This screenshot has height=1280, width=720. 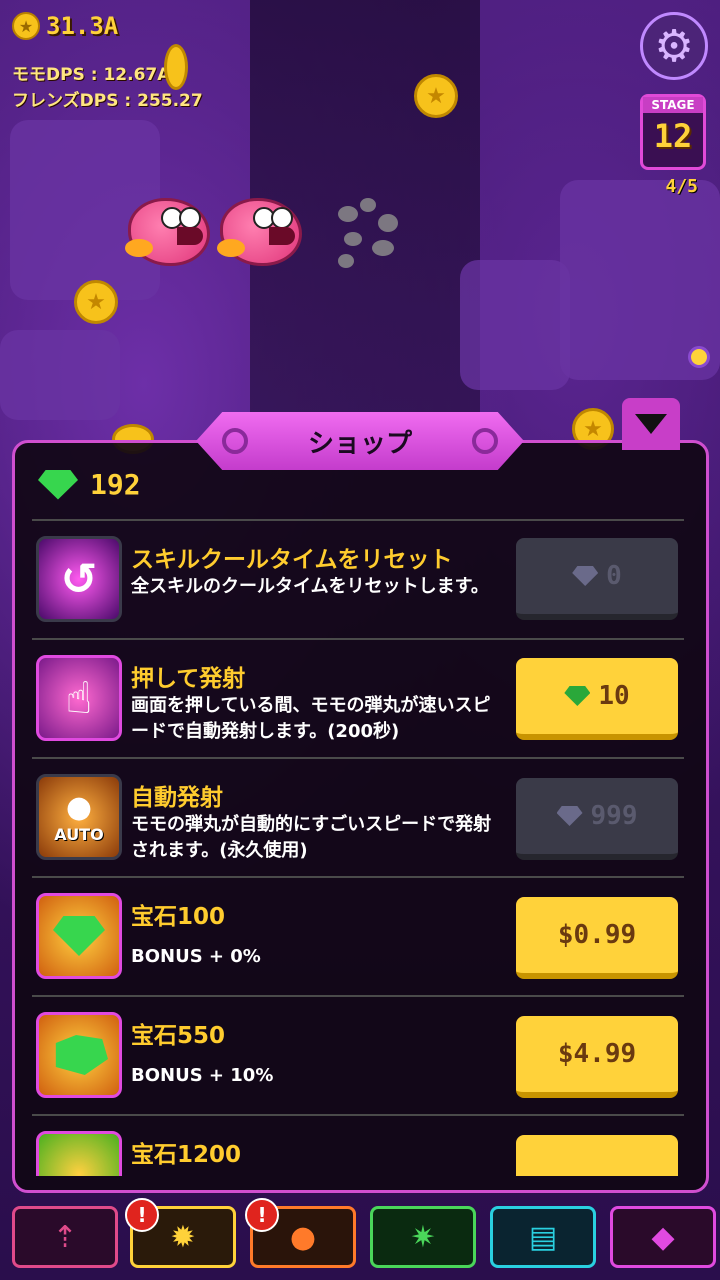 I want to click on buy-gem550-button: $4.99, so click(x=597, y=1057).